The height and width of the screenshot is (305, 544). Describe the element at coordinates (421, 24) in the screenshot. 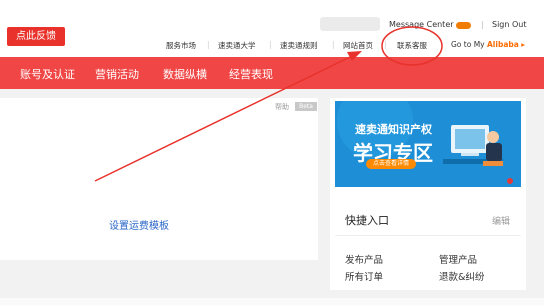

I see `message-center-link: Message Center` at that location.